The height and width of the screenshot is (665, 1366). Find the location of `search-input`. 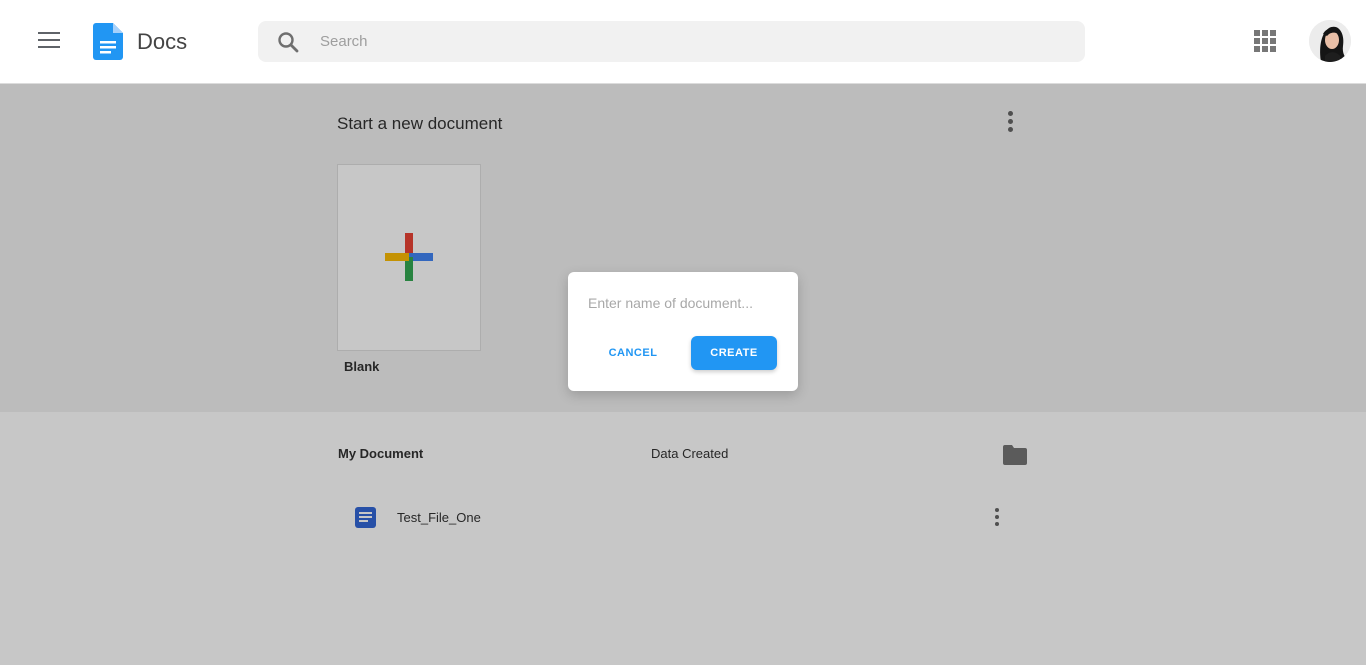

search-input is located at coordinates (690, 41).